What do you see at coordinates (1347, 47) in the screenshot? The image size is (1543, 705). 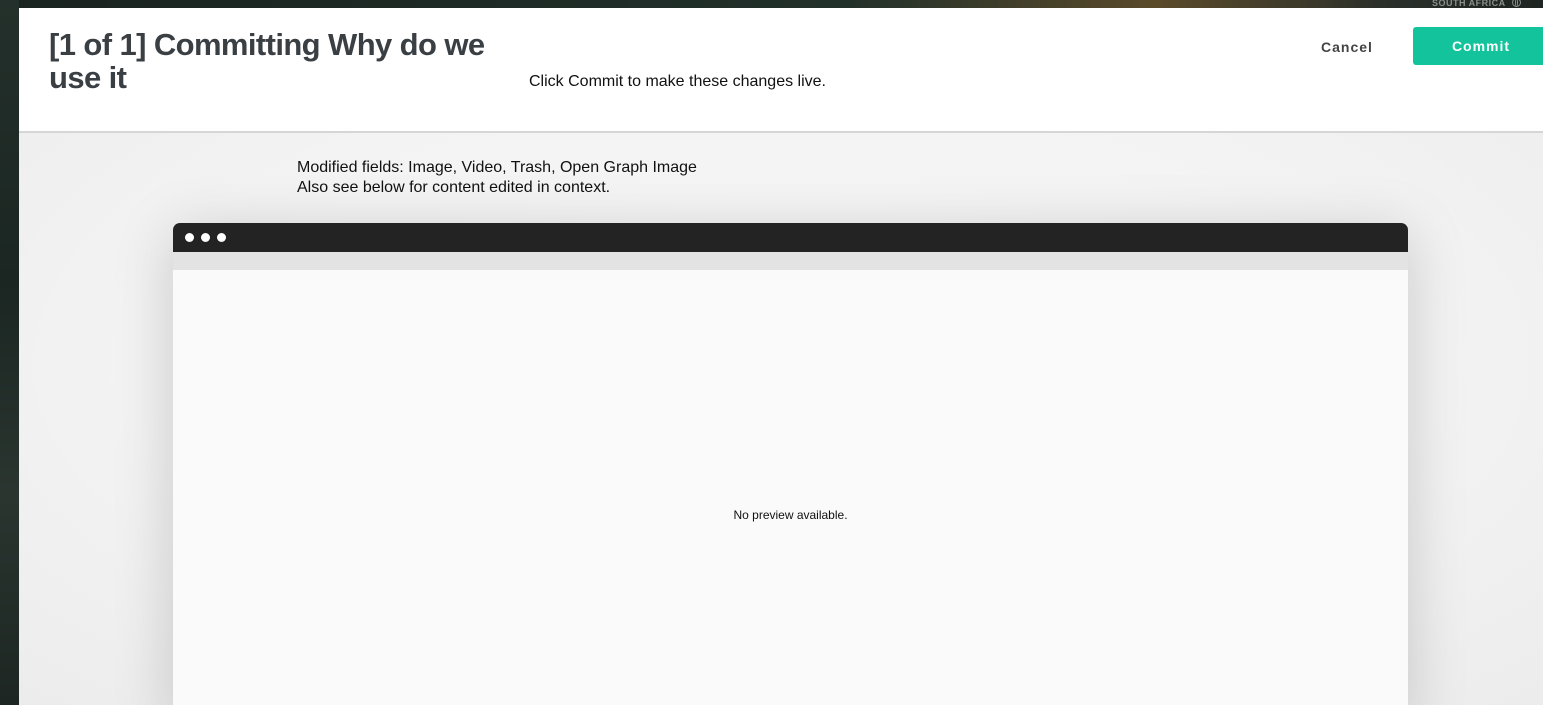 I see `cancel-button: Cancel` at bounding box center [1347, 47].